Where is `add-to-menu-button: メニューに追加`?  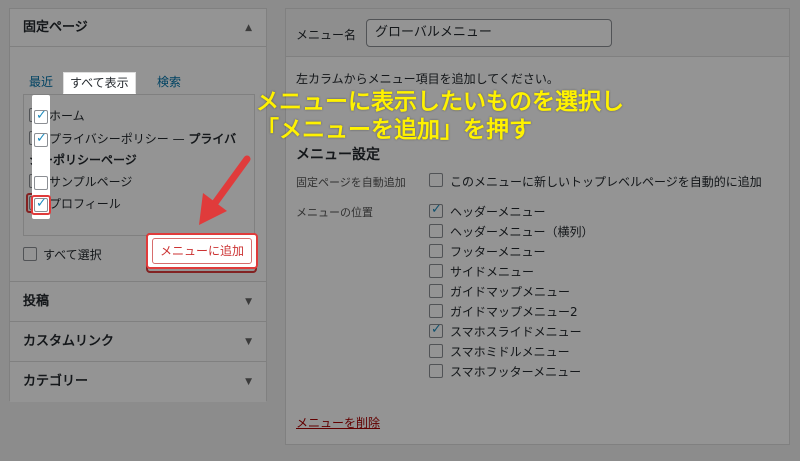
add-to-menu-button: メニューに追加 is located at coordinates (201, 253).